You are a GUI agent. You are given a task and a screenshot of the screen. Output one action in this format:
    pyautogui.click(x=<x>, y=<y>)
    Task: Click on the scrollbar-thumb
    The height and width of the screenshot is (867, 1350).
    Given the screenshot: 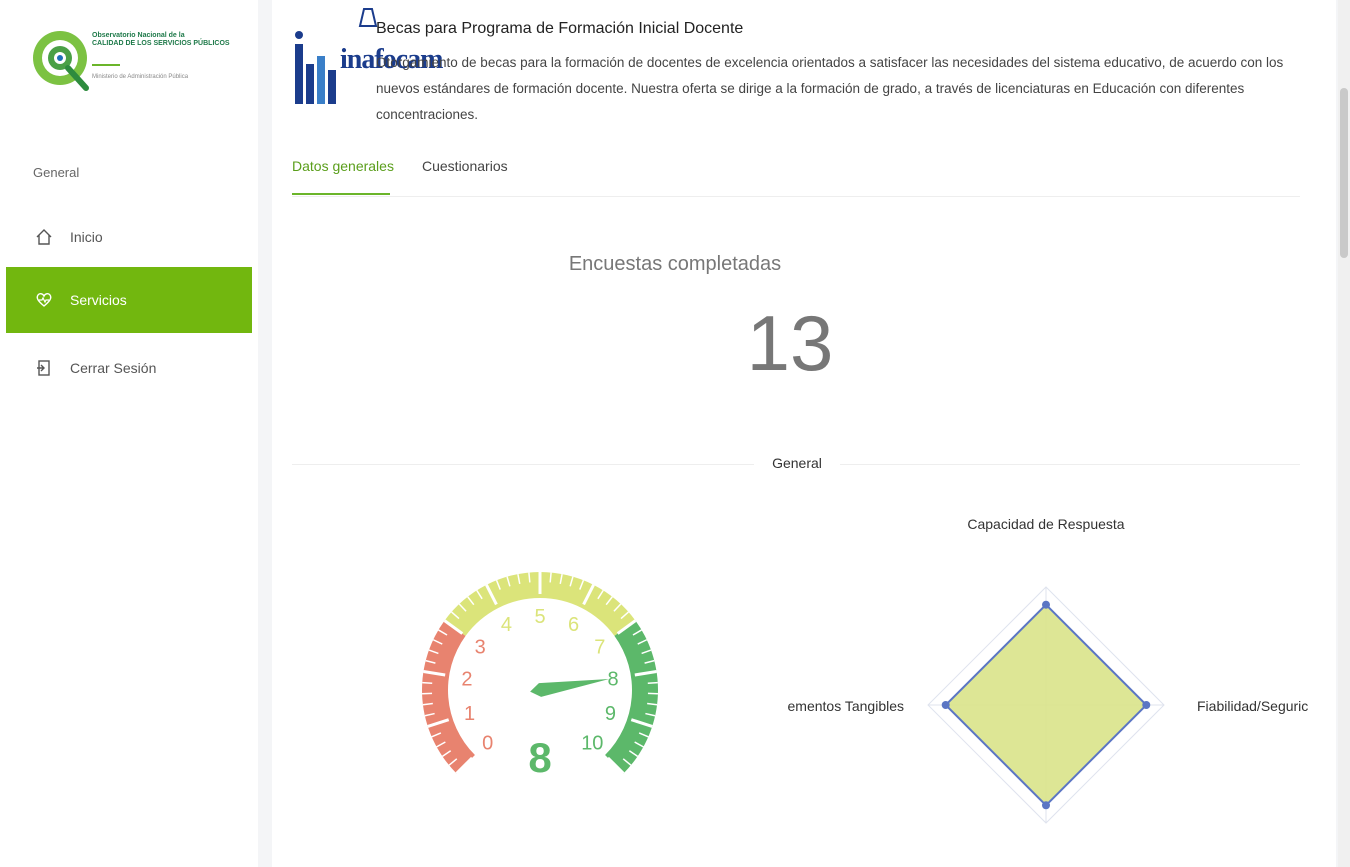 What is the action you would take?
    pyautogui.click(x=1344, y=173)
    